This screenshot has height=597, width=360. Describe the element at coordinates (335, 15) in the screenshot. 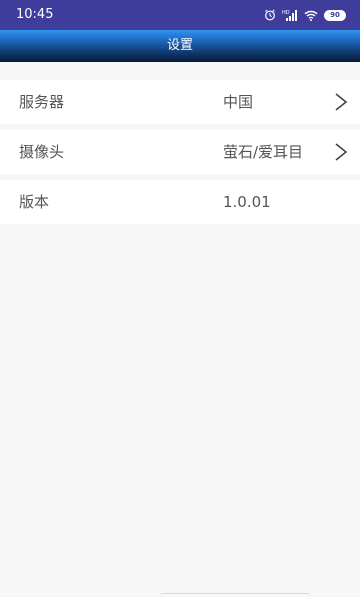

I see `battery-icon: 90` at that location.